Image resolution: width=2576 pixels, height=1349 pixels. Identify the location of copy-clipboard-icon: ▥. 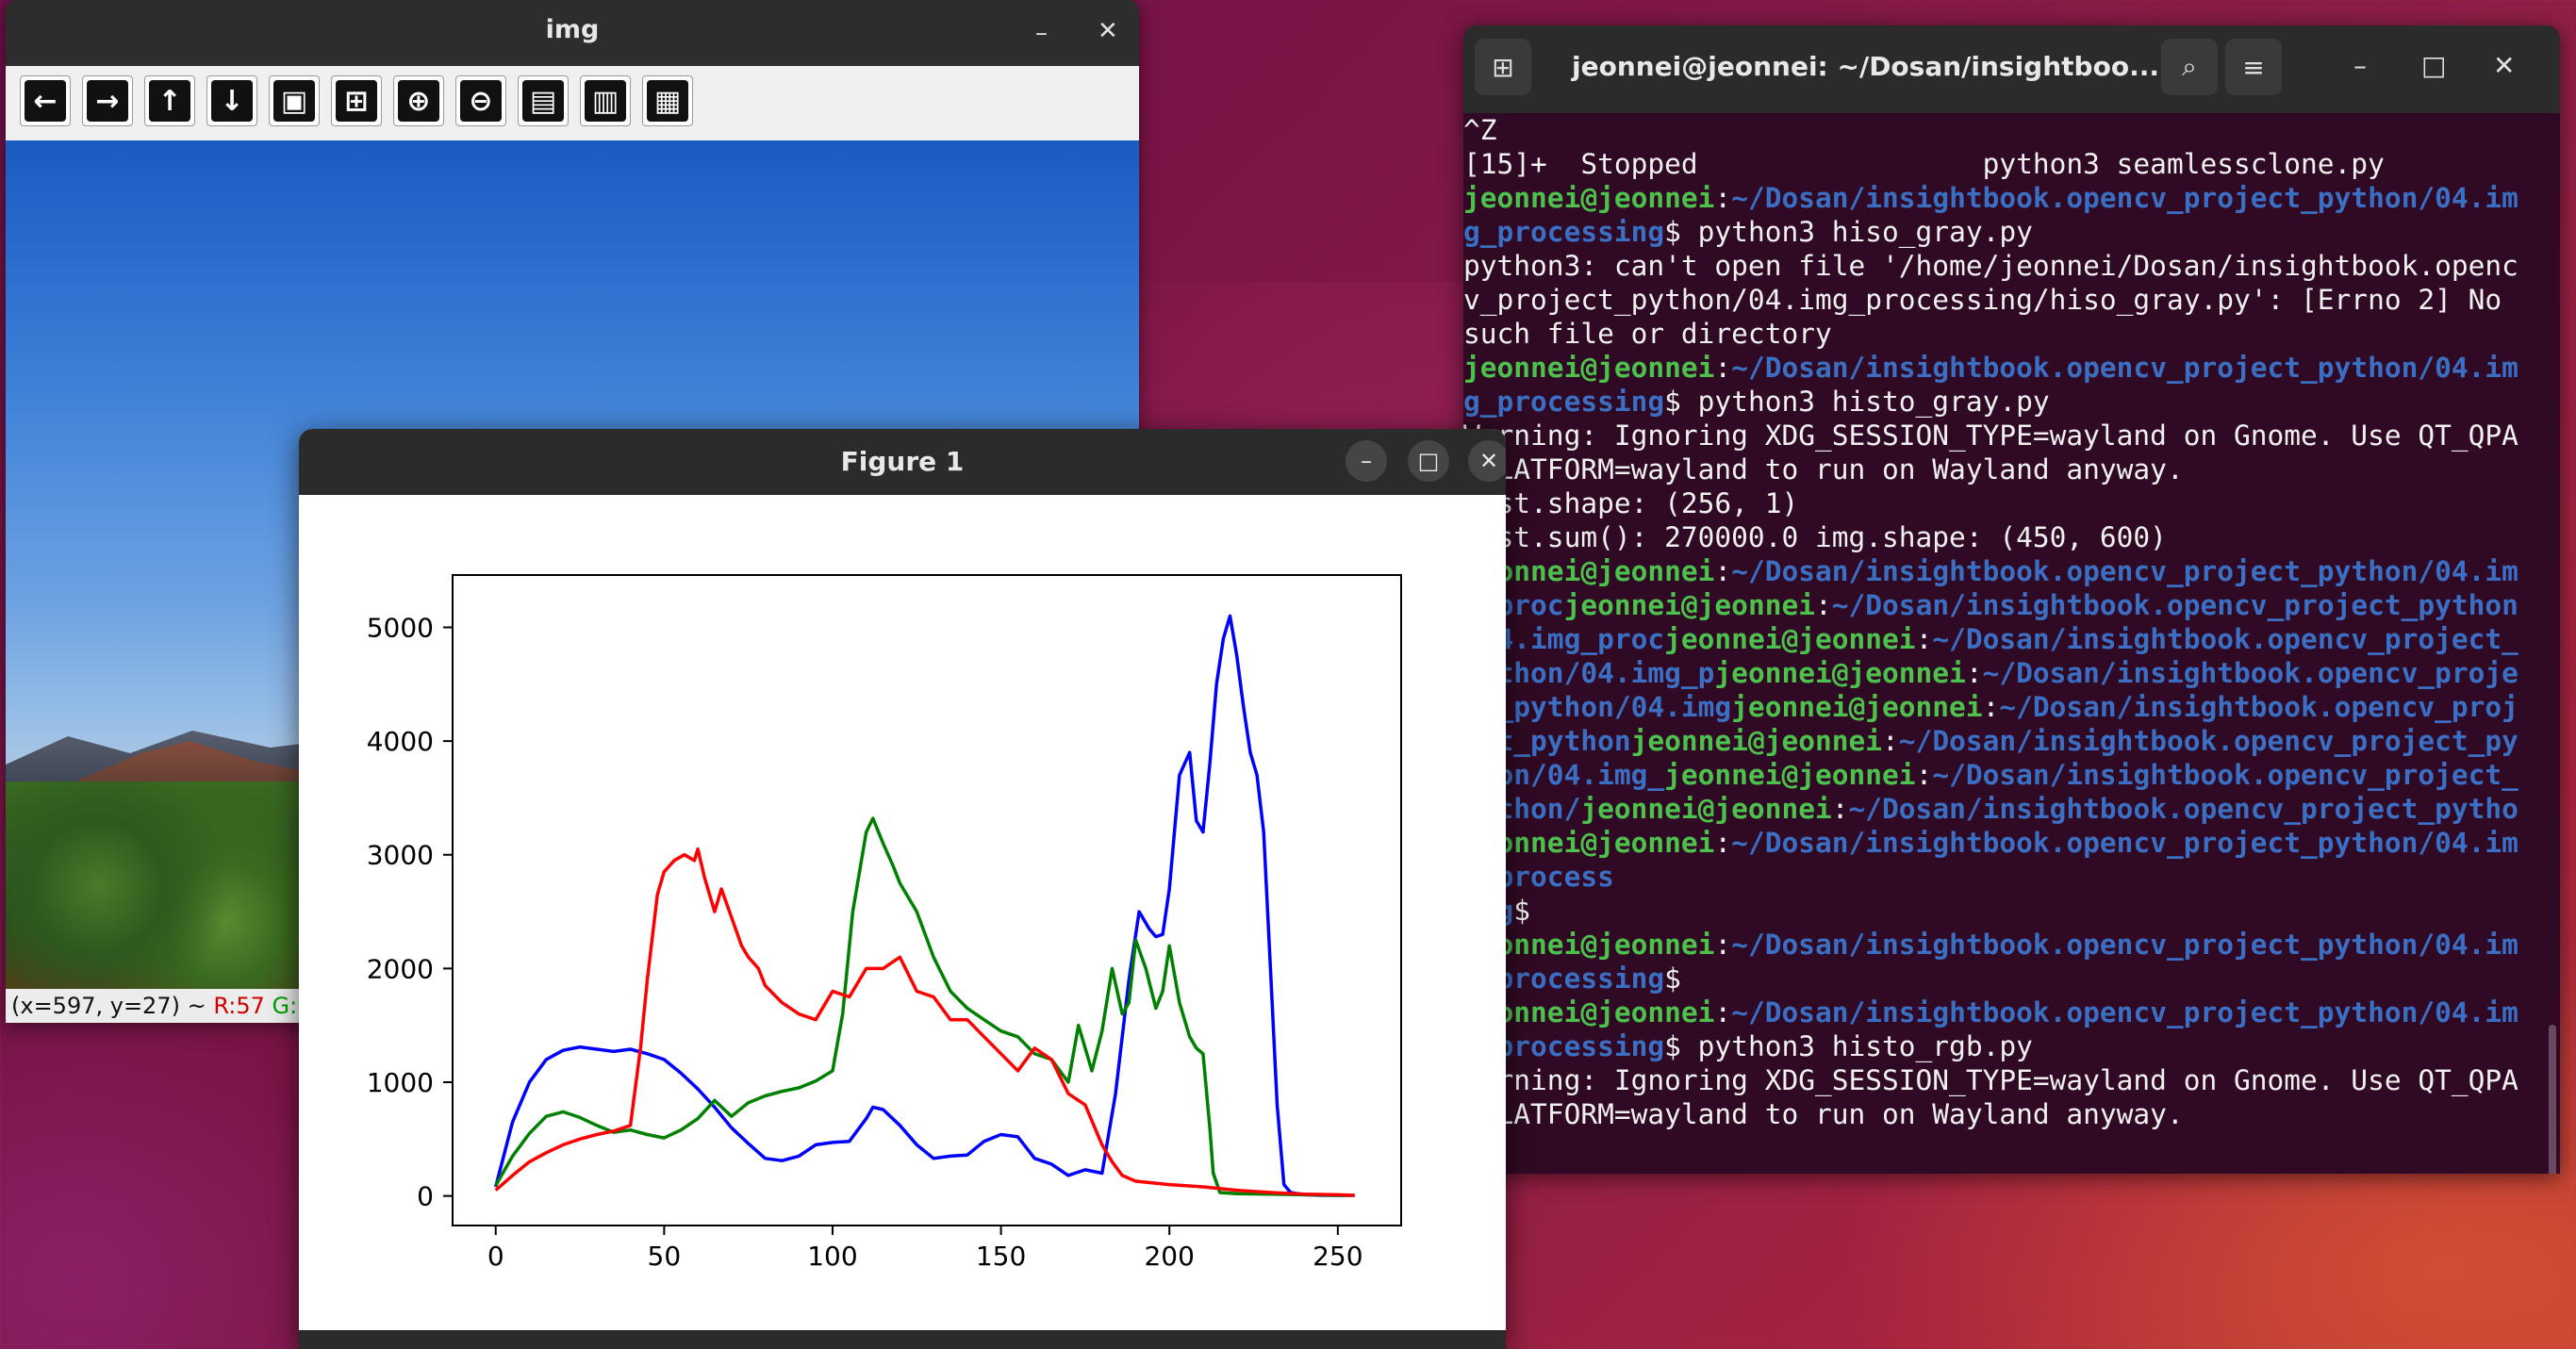
(605, 101).